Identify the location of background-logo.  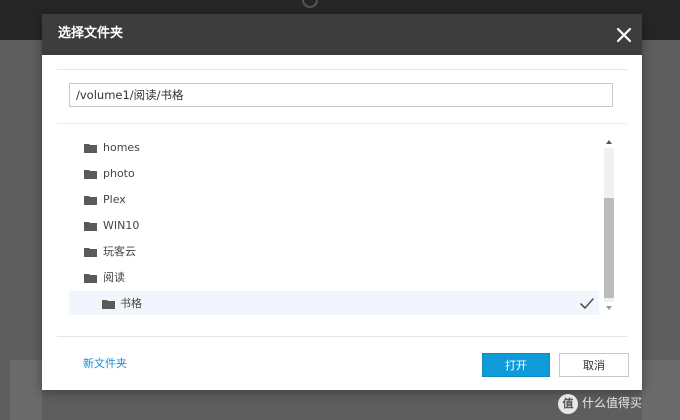
(347, 7).